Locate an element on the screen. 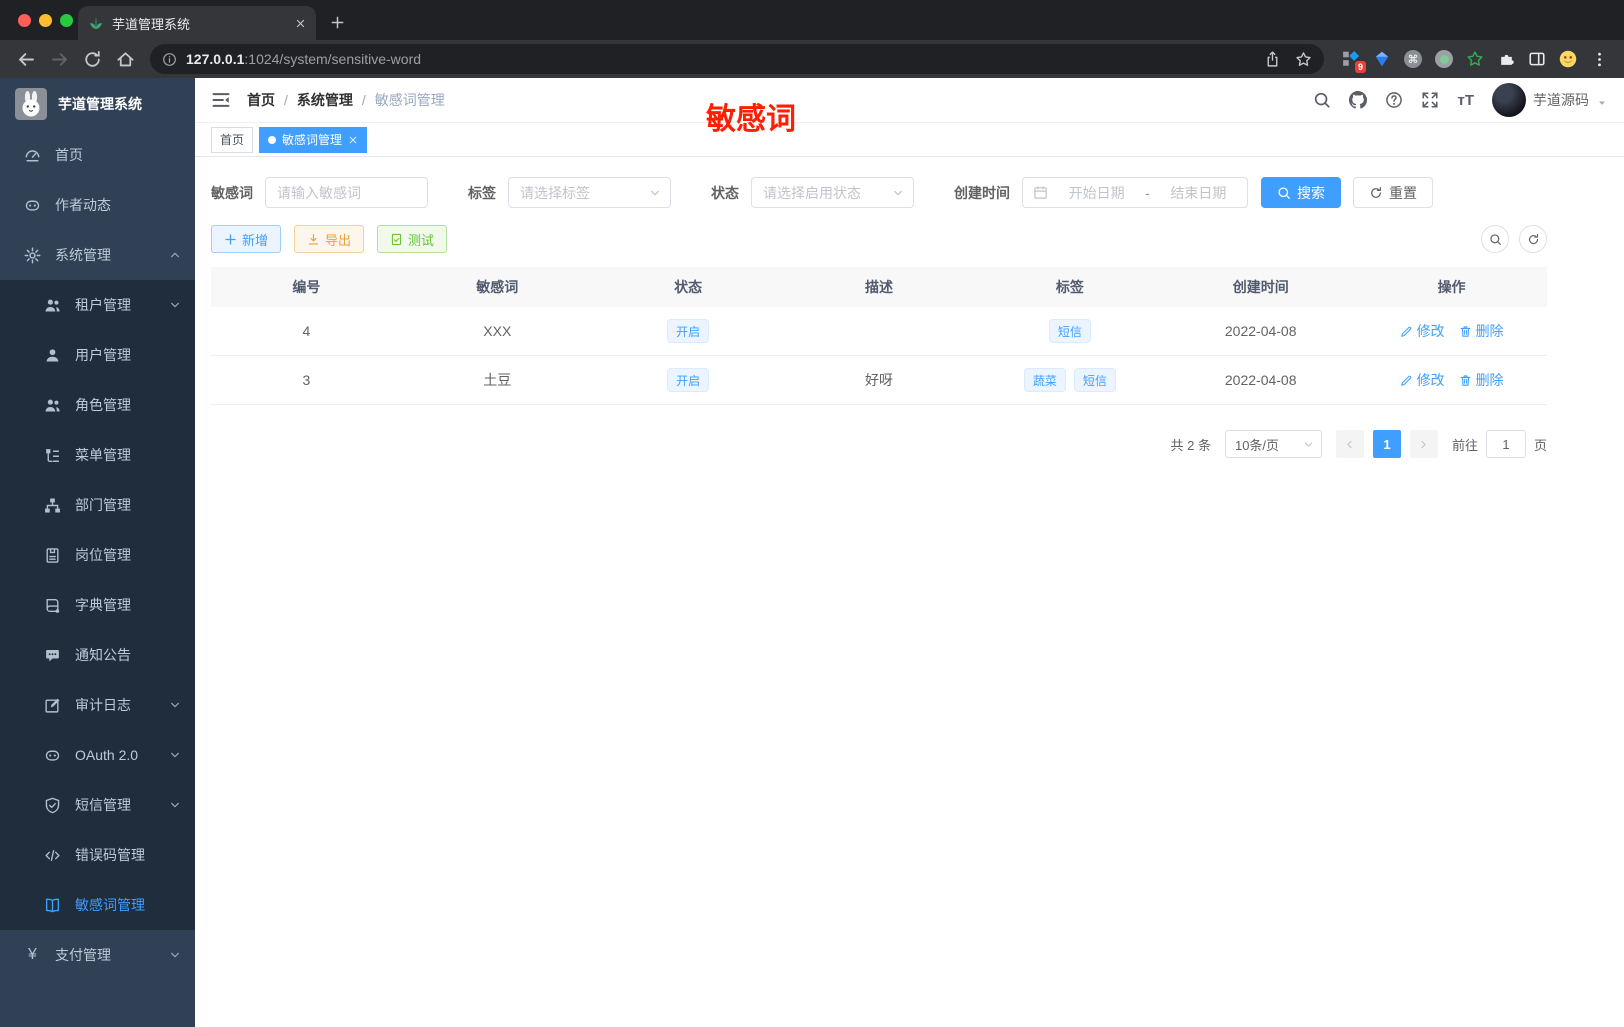 The height and width of the screenshot is (1027, 1624). column-header-id: 编号 is located at coordinates (306, 287).